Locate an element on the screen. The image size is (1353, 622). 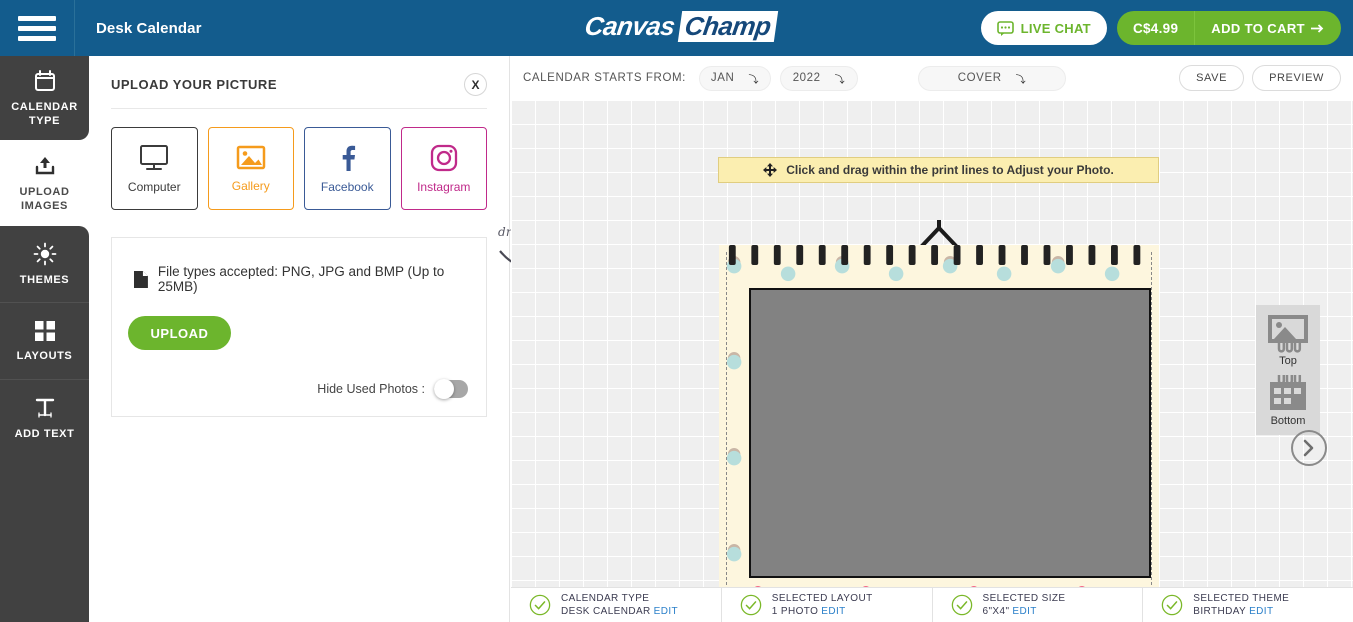
year-value: 2022 is located at coordinates (806, 78).